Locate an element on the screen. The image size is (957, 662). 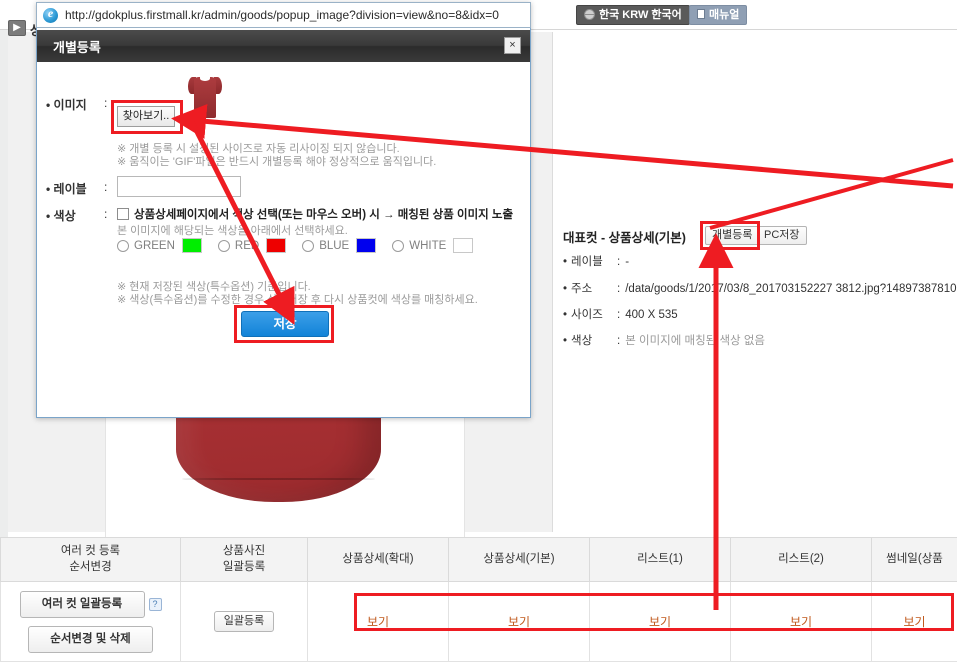
view-link-detail-large: 보기 is located at coordinates (378, 622).